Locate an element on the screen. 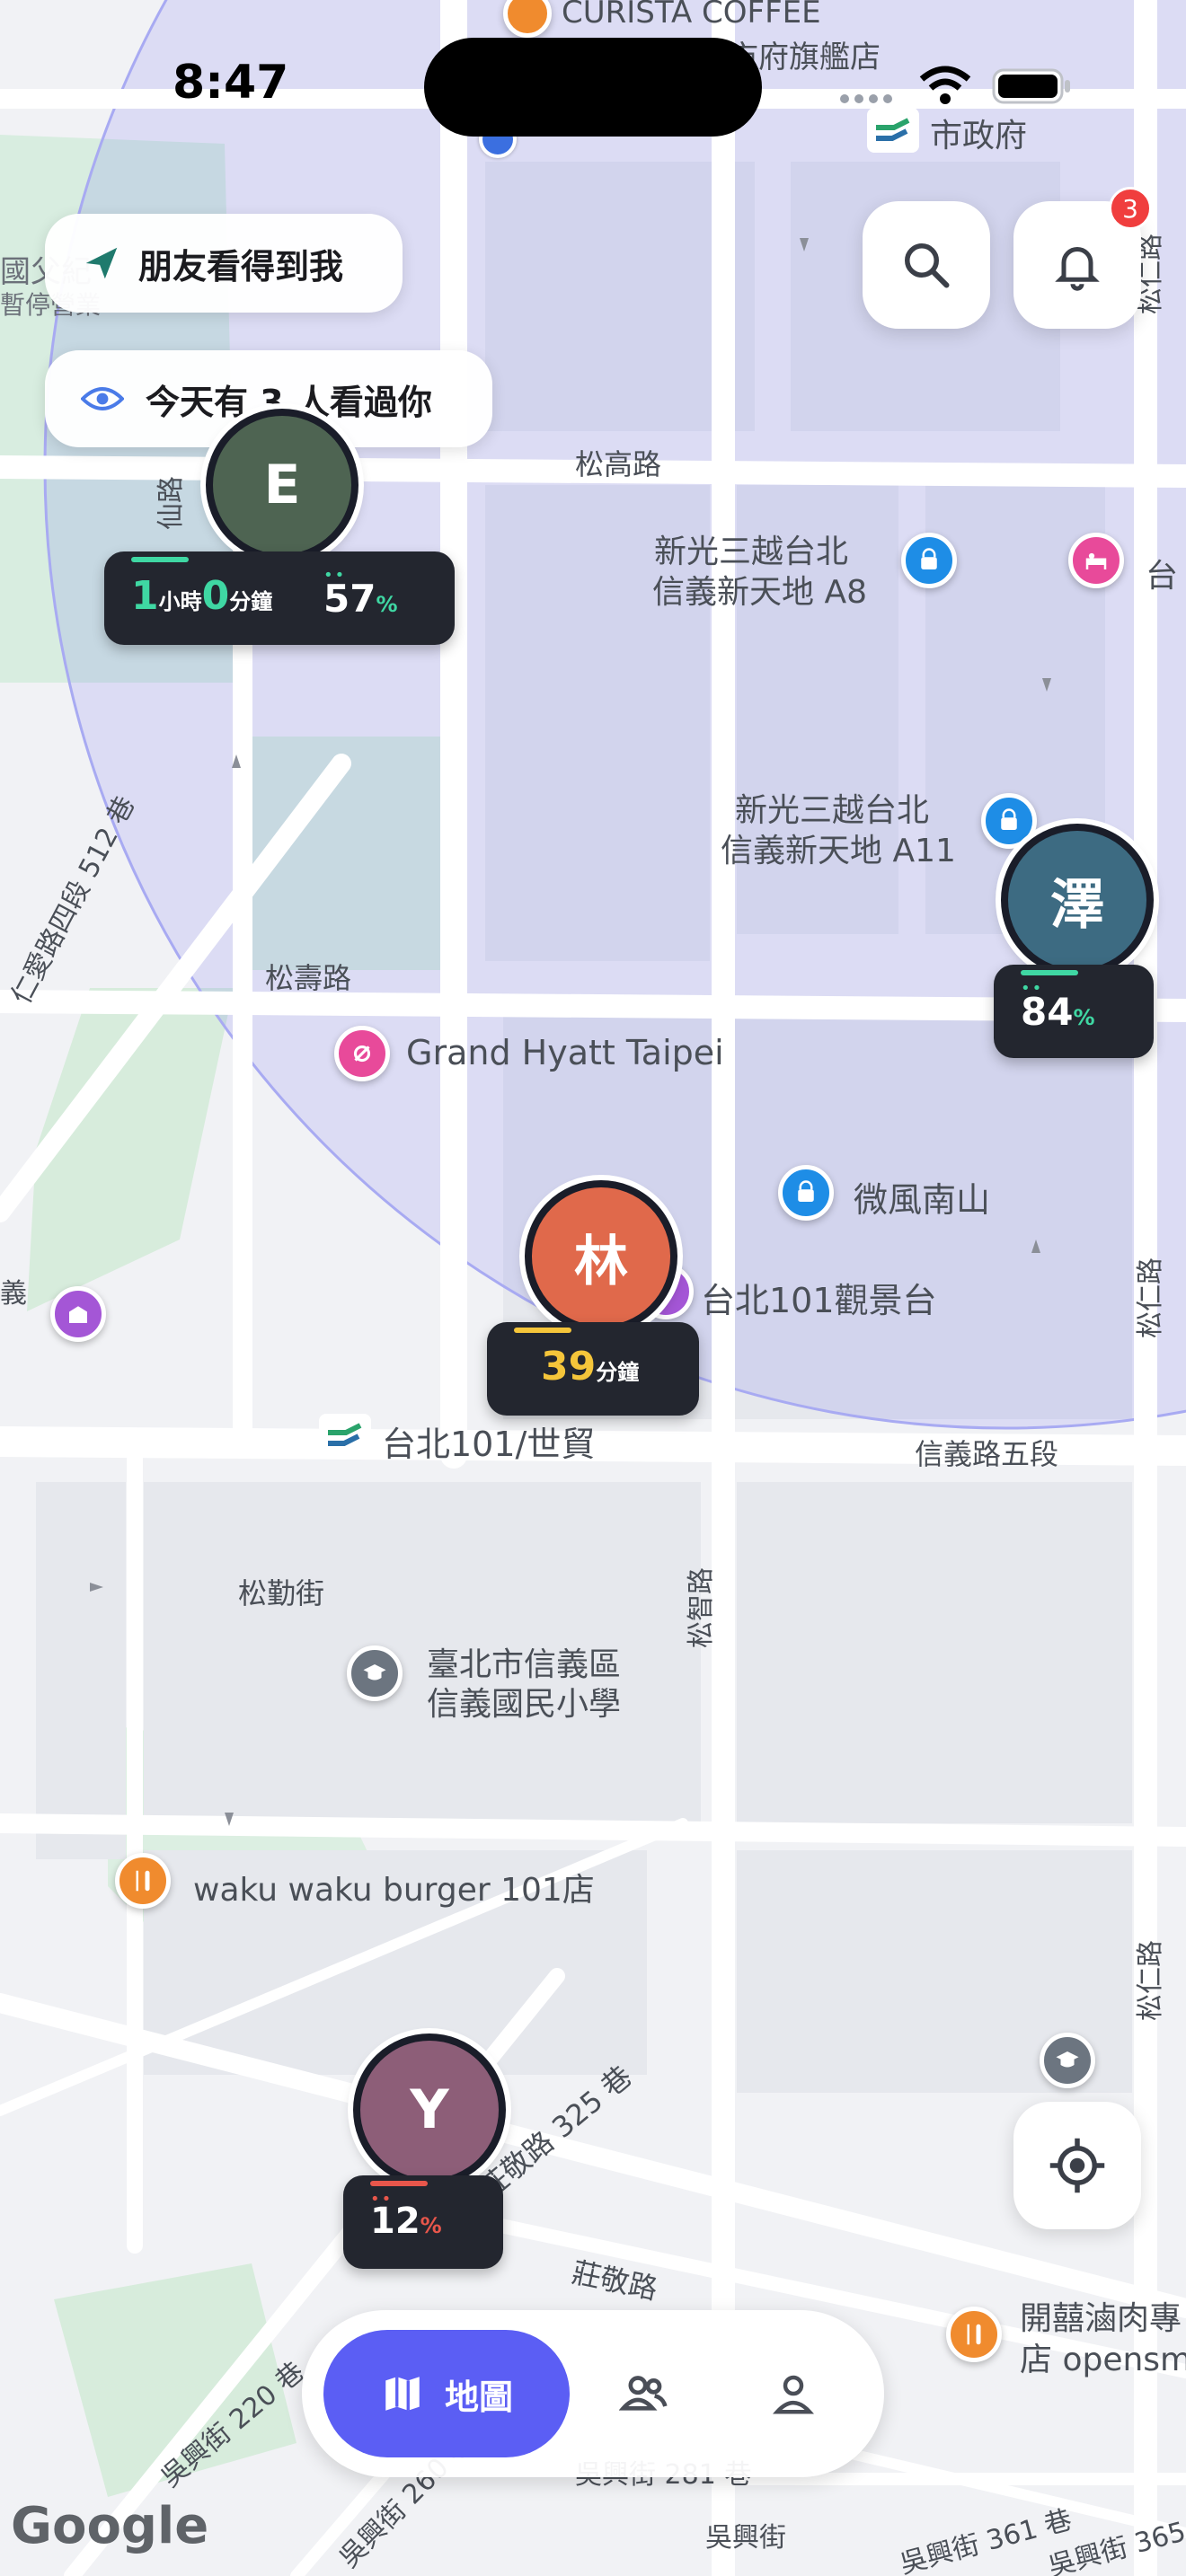  friend-avatar-ze: 澤 is located at coordinates (1077, 900).